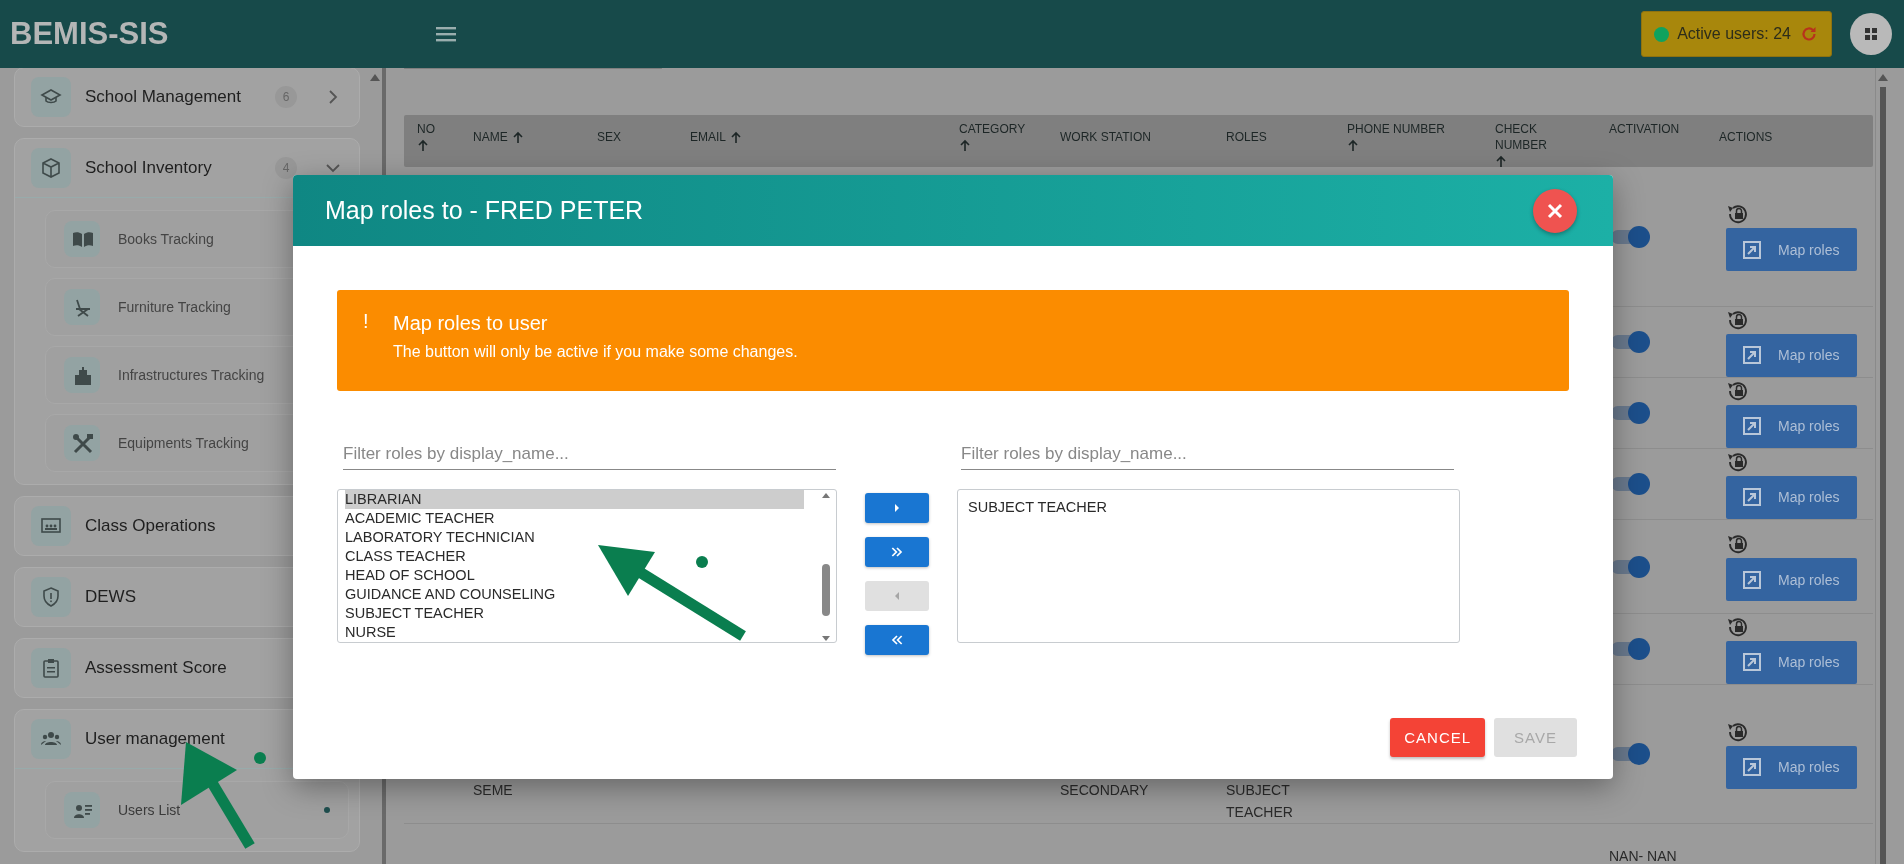 This screenshot has width=1904, height=864. What do you see at coordinates (1105, 137) in the screenshot?
I see `column-header: WORK STATION` at bounding box center [1105, 137].